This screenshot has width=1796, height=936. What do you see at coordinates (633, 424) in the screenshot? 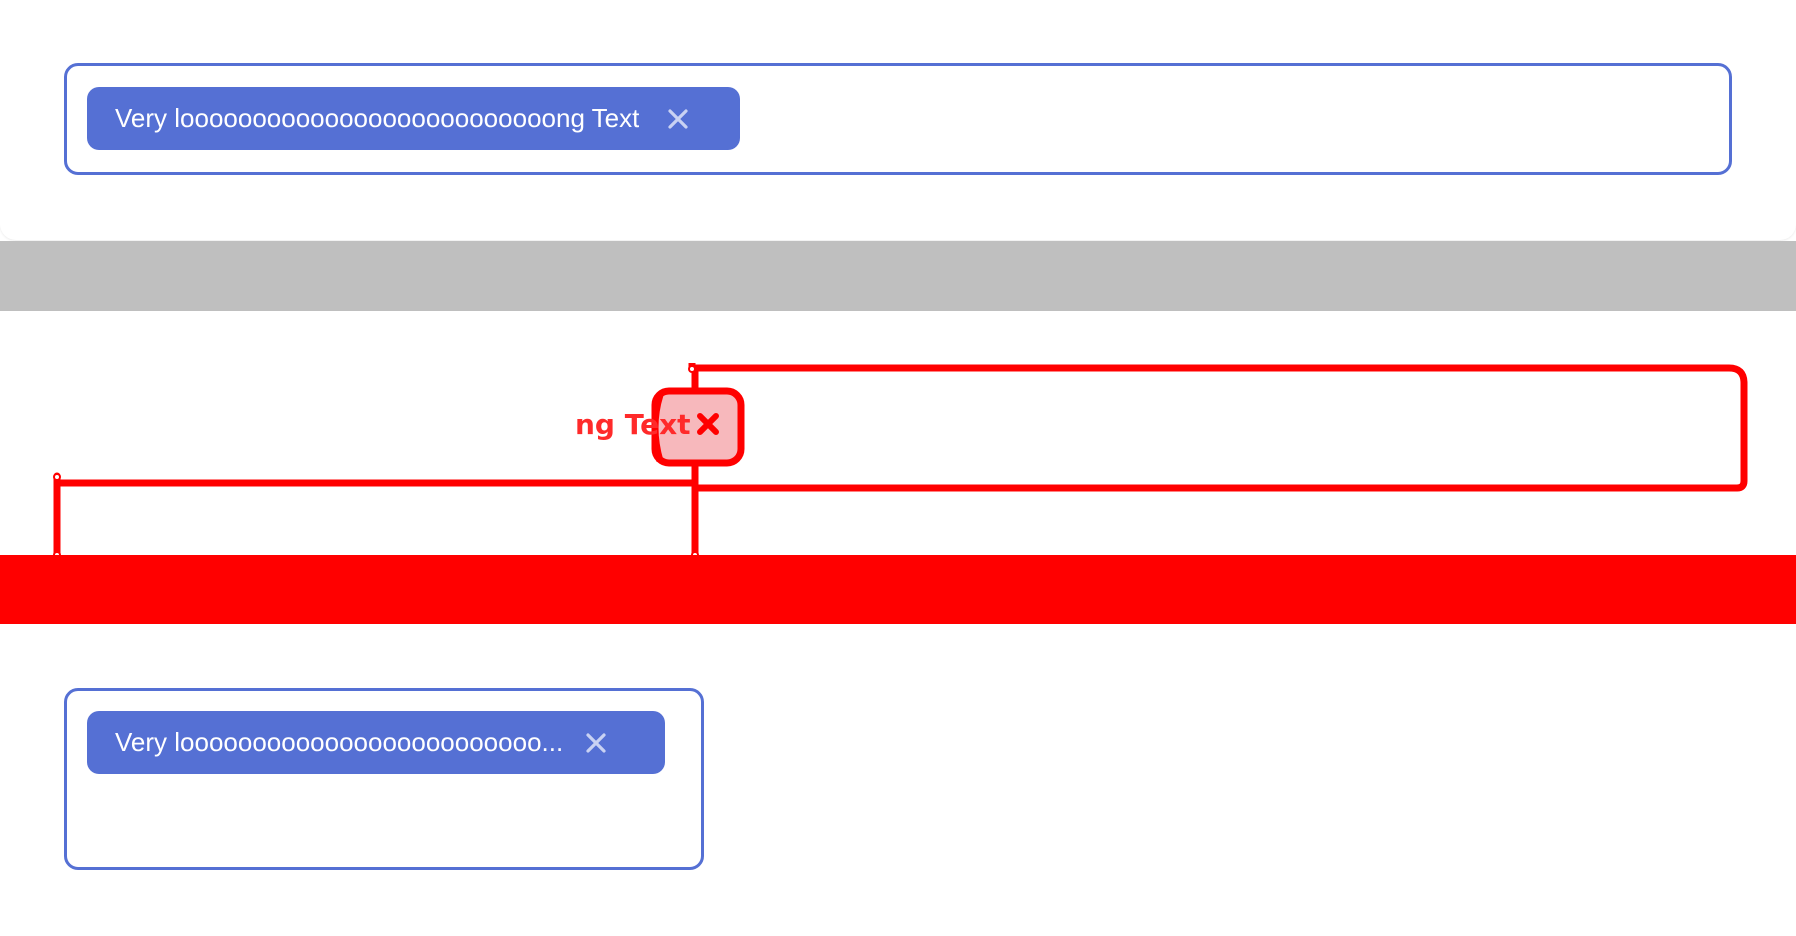
I see `diff-text-fragment: ng Text` at bounding box center [633, 424].